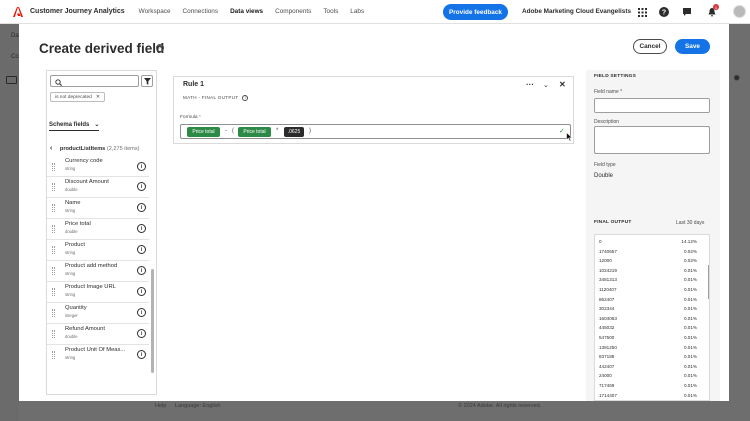  I want to click on dialog-title: Create derived field, so click(102, 48).